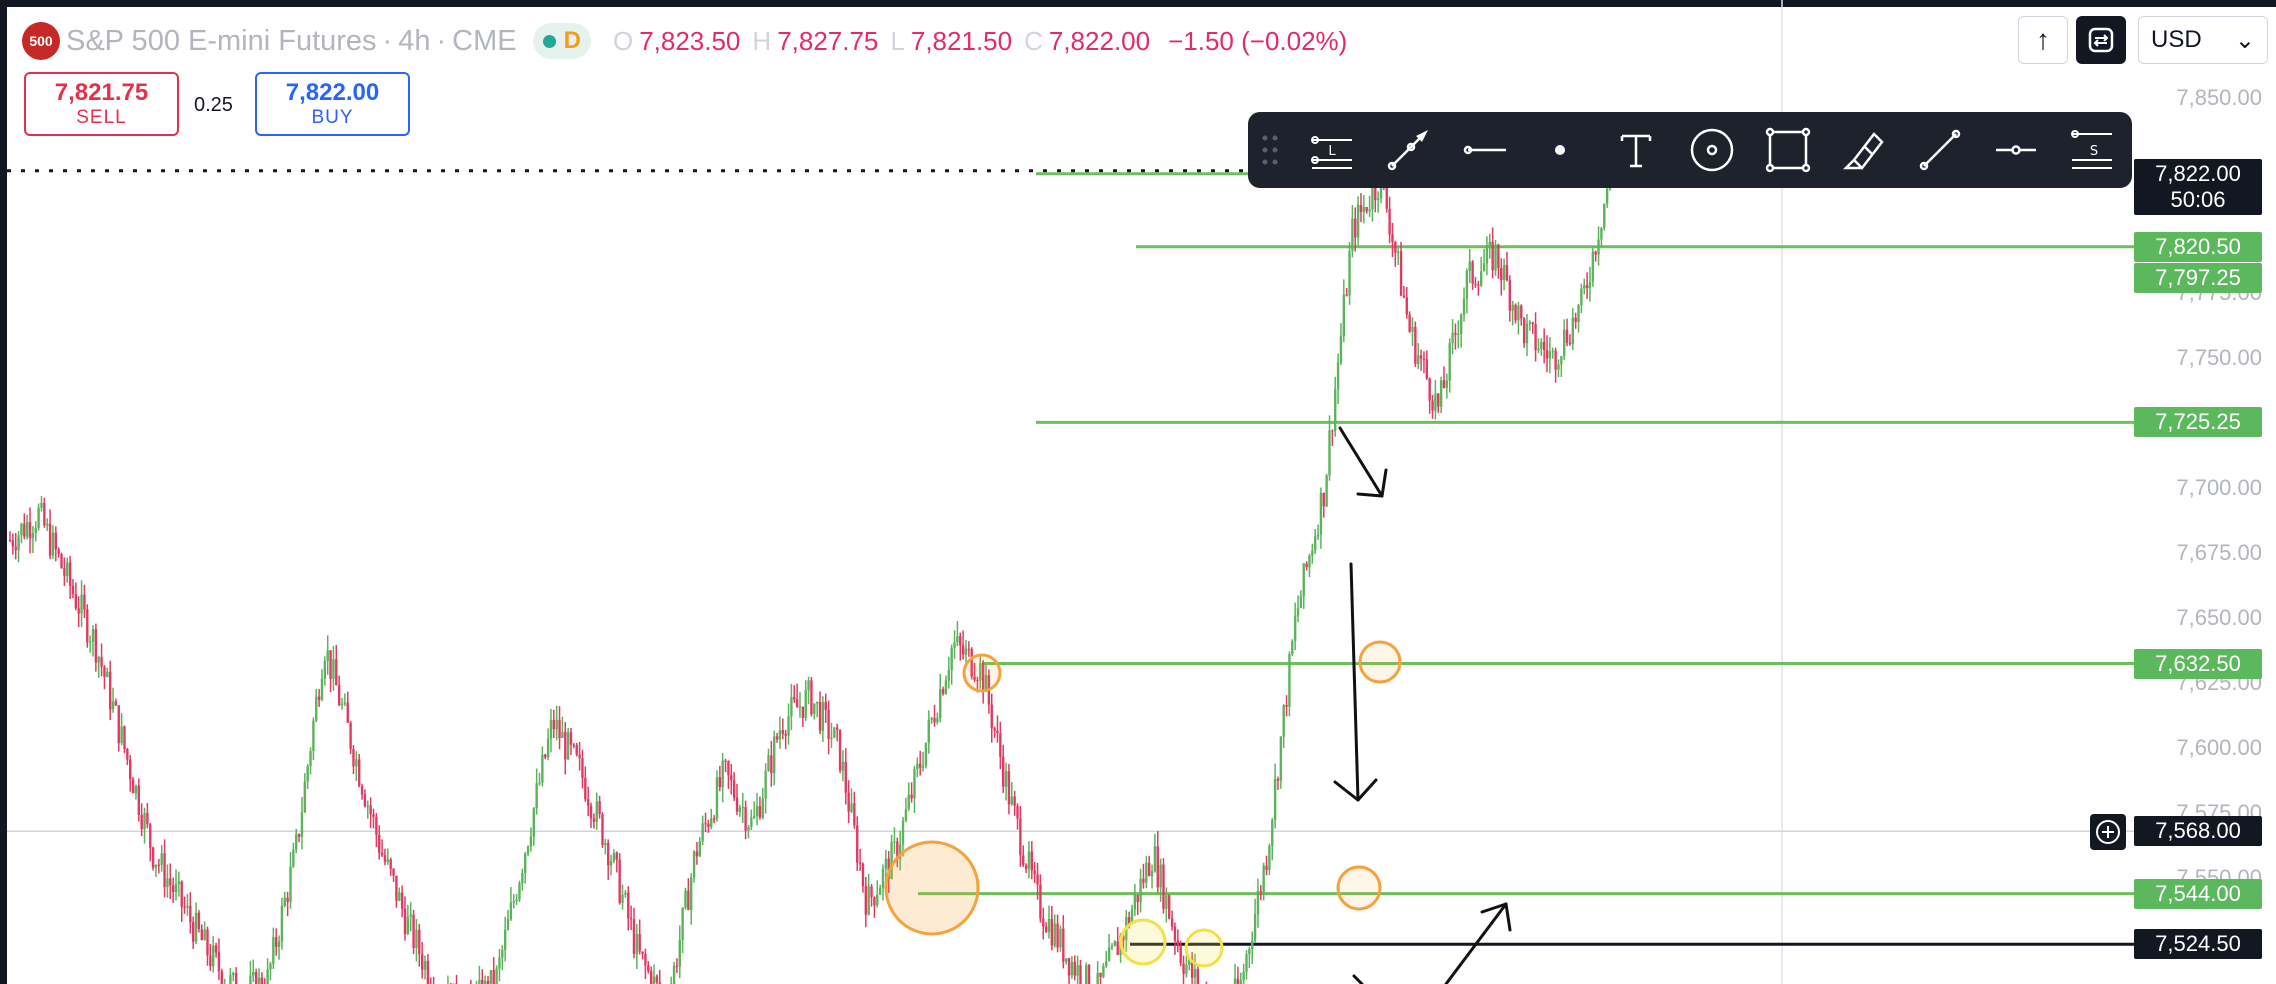  I want to click on dot-icon, so click(1560, 150).